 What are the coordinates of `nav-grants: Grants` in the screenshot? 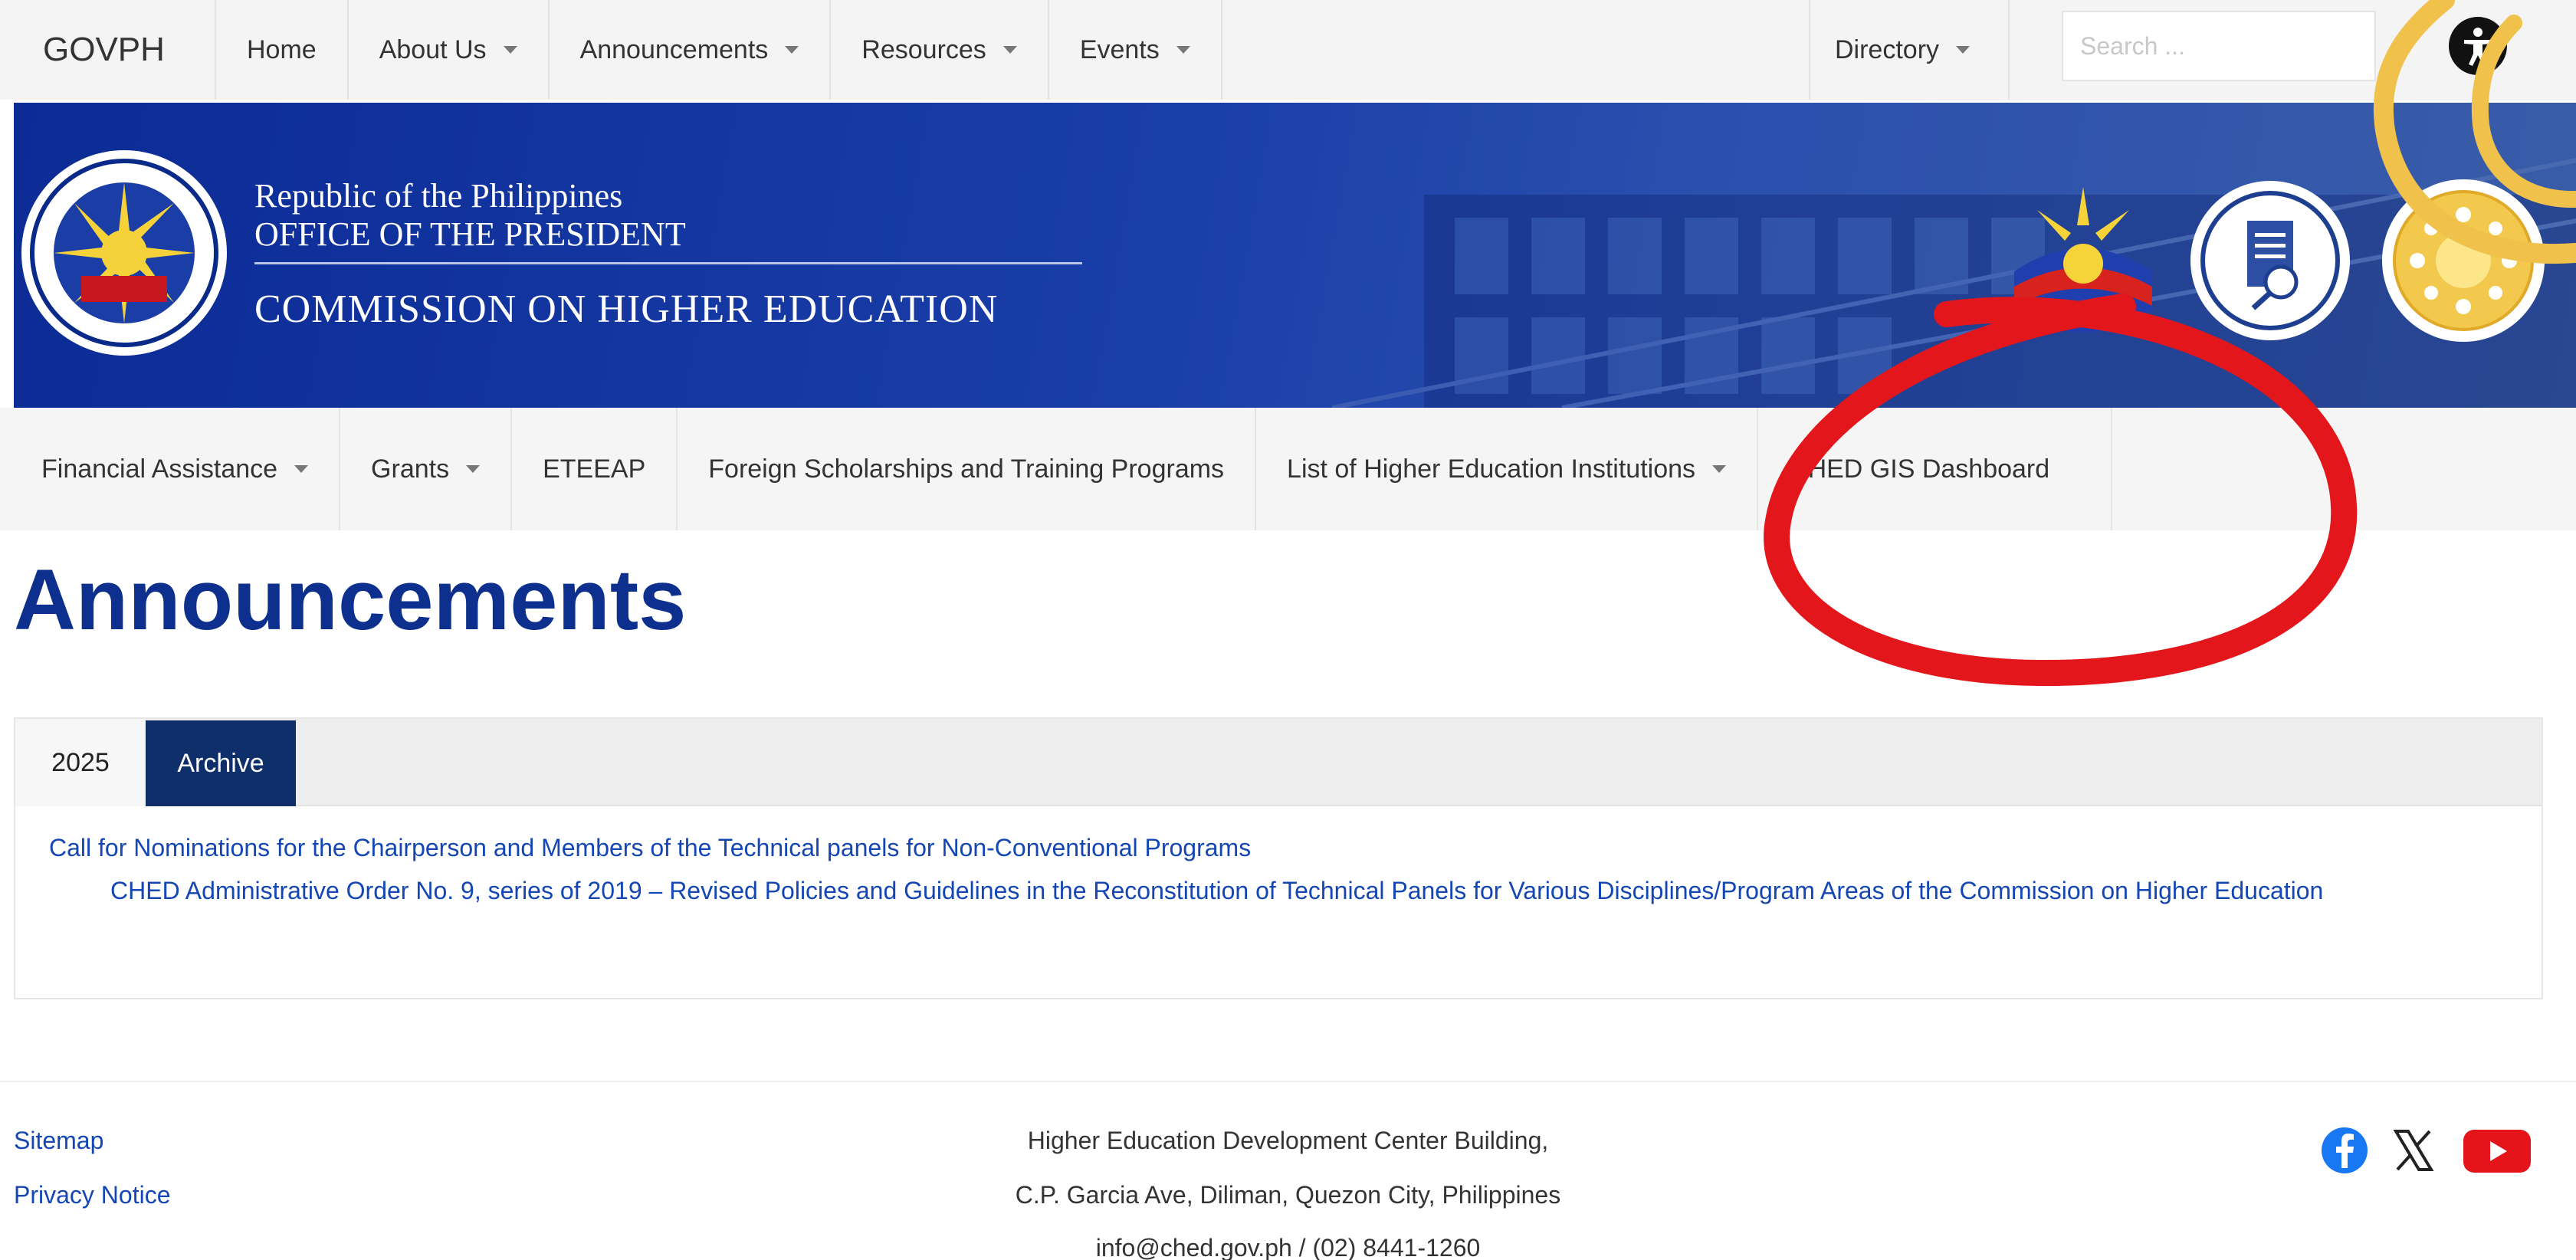 It's located at (426, 469).